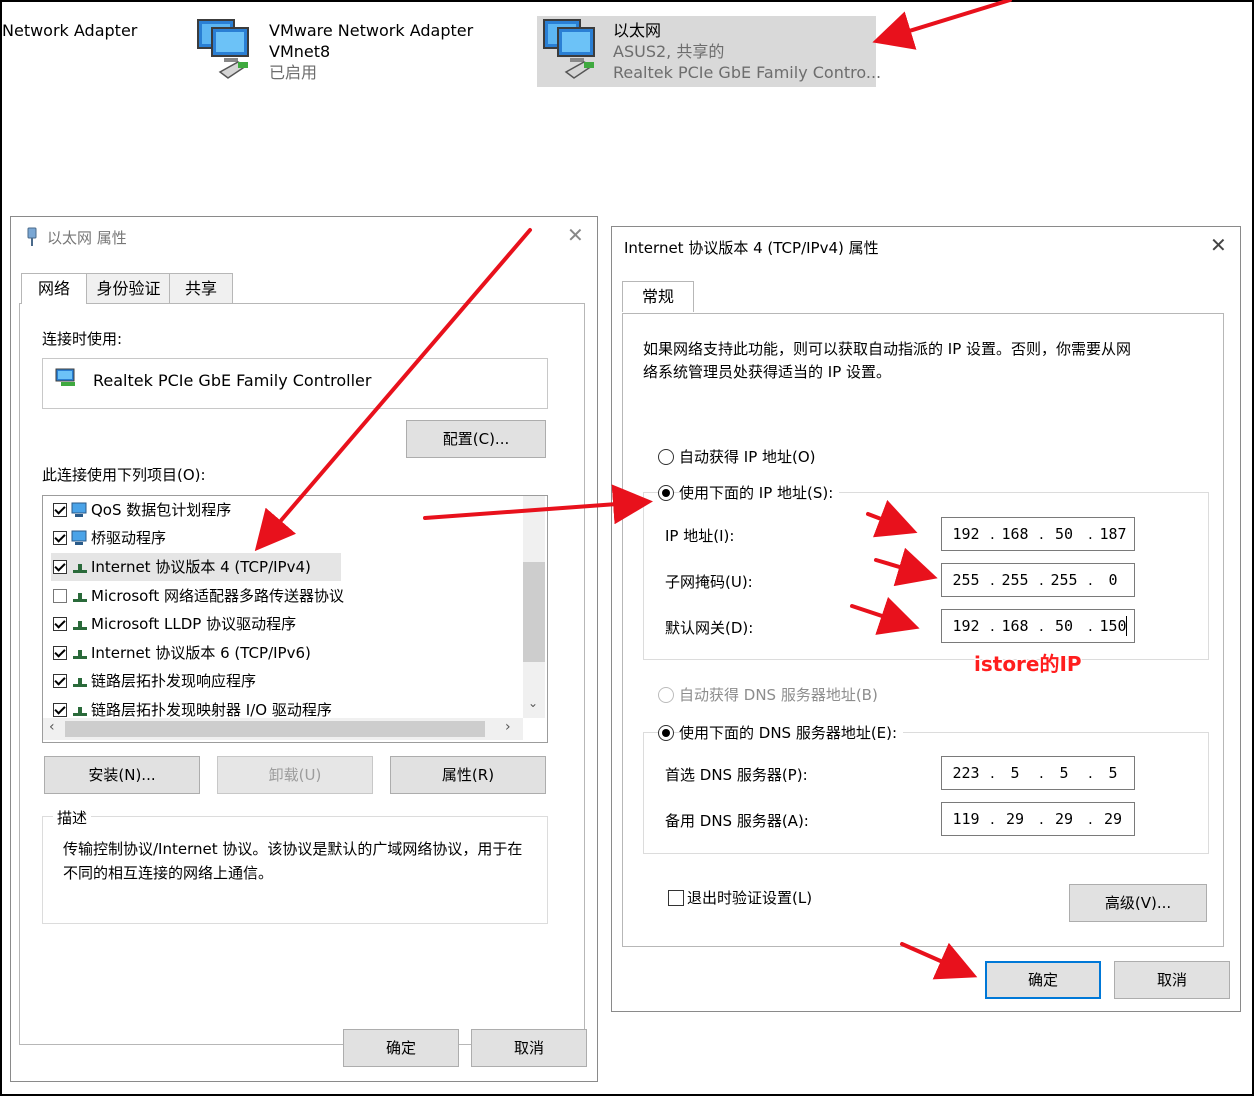  What do you see at coordinates (666, 733) in the screenshot?
I see `manual-dns-radio` at bounding box center [666, 733].